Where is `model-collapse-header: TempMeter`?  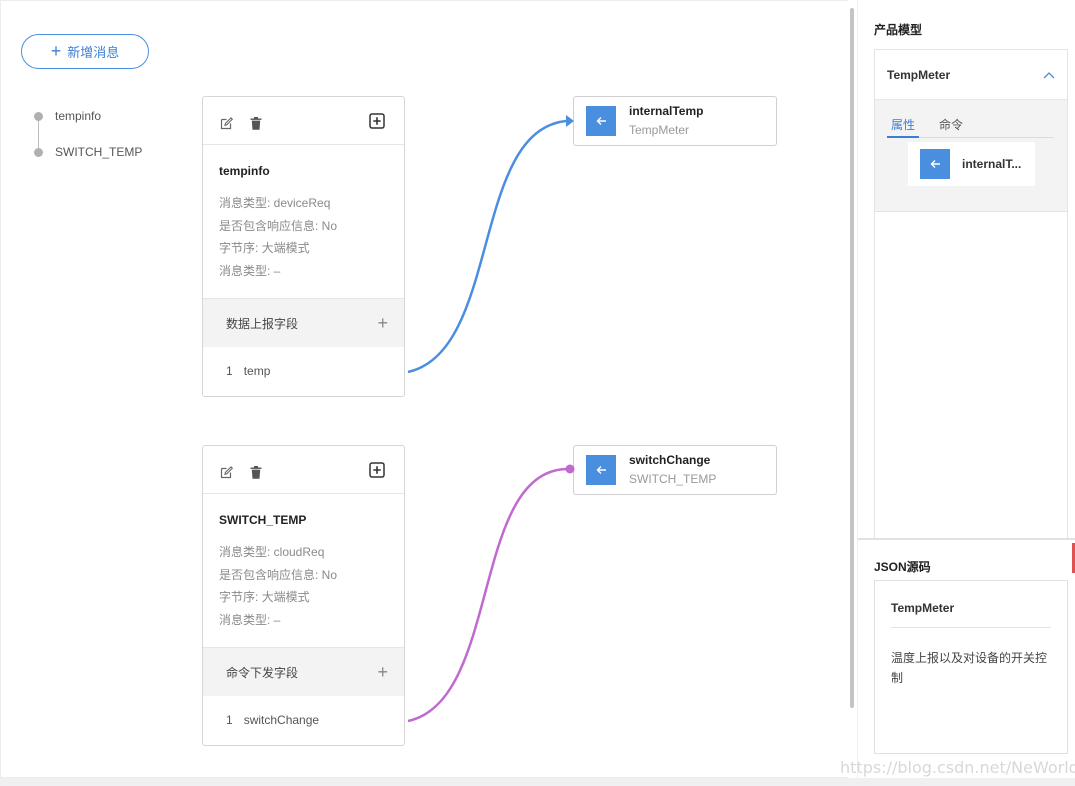
model-collapse-header: TempMeter is located at coordinates (971, 75).